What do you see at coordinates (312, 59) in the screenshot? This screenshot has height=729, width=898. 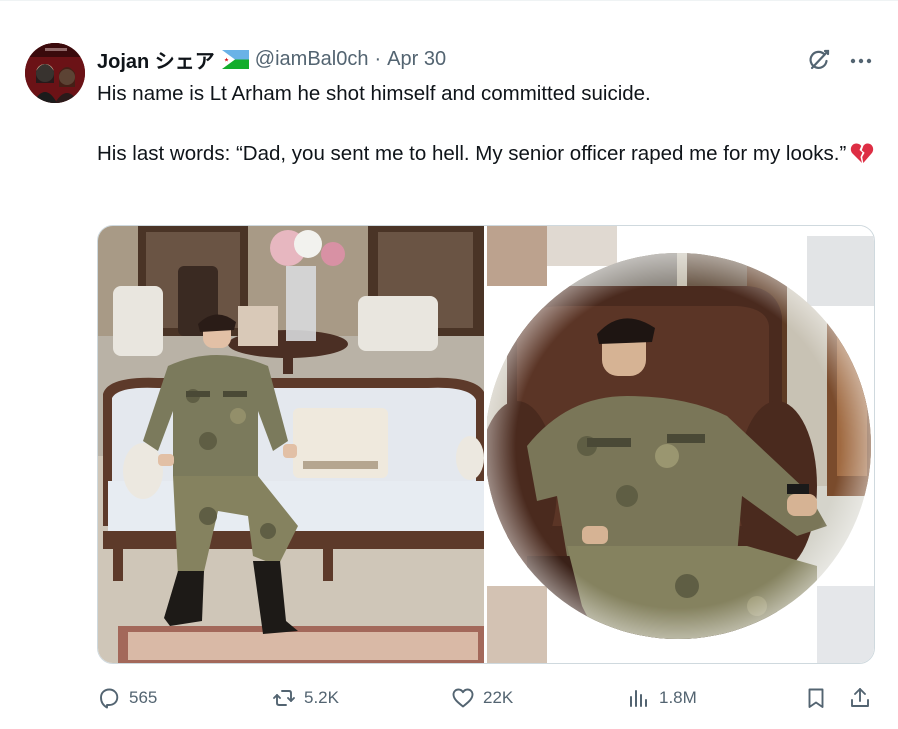 I see `author-handle: @iamBal0ch` at bounding box center [312, 59].